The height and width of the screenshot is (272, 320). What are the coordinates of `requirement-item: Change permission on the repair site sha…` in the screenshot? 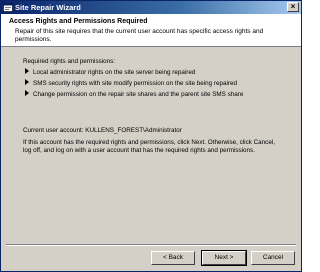 It's located at (134, 94).